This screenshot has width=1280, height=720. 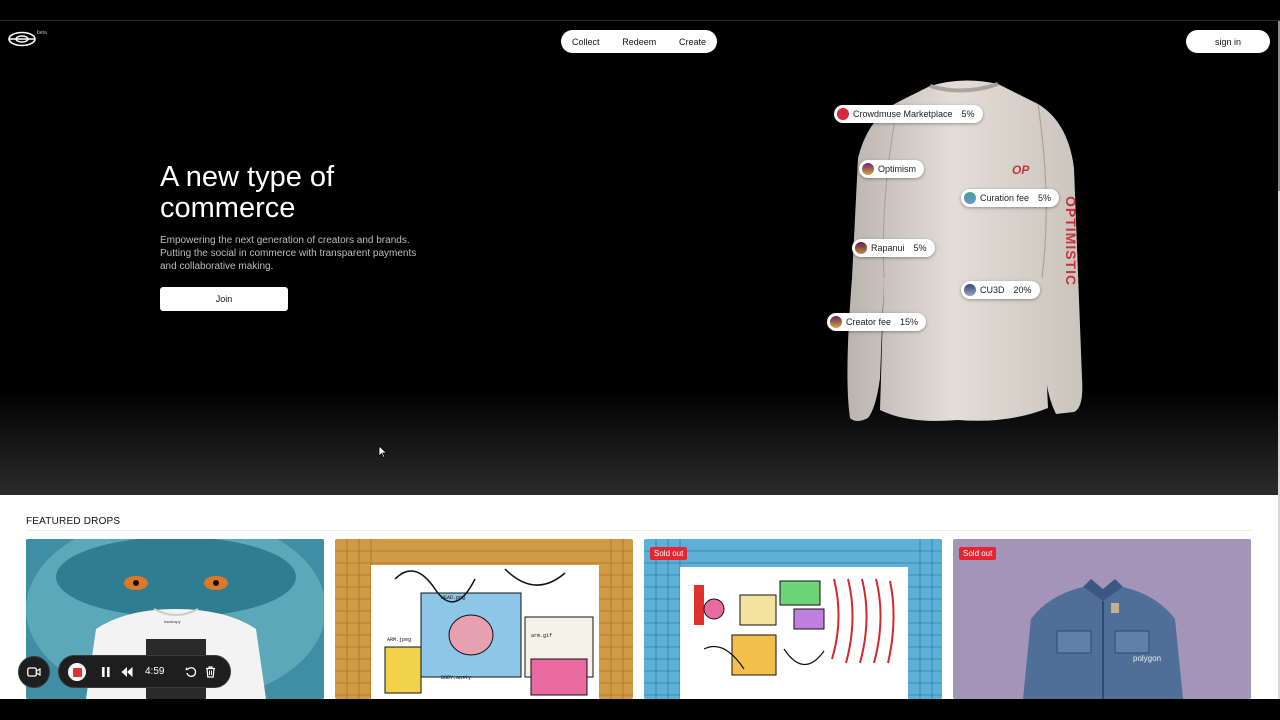 What do you see at coordinates (1147, 658) in the screenshot?
I see `jacket-brand-tag: polygon` at bounding box center [1147, 658].